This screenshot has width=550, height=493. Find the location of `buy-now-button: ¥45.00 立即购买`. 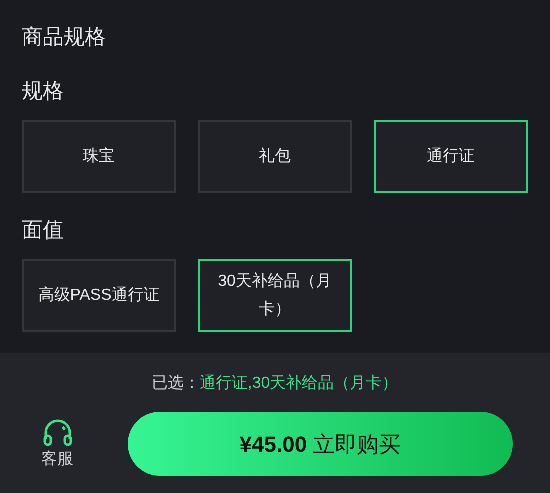

buy-now-button: ¥45.00 立即购买 is located at coordinates (320, 444).